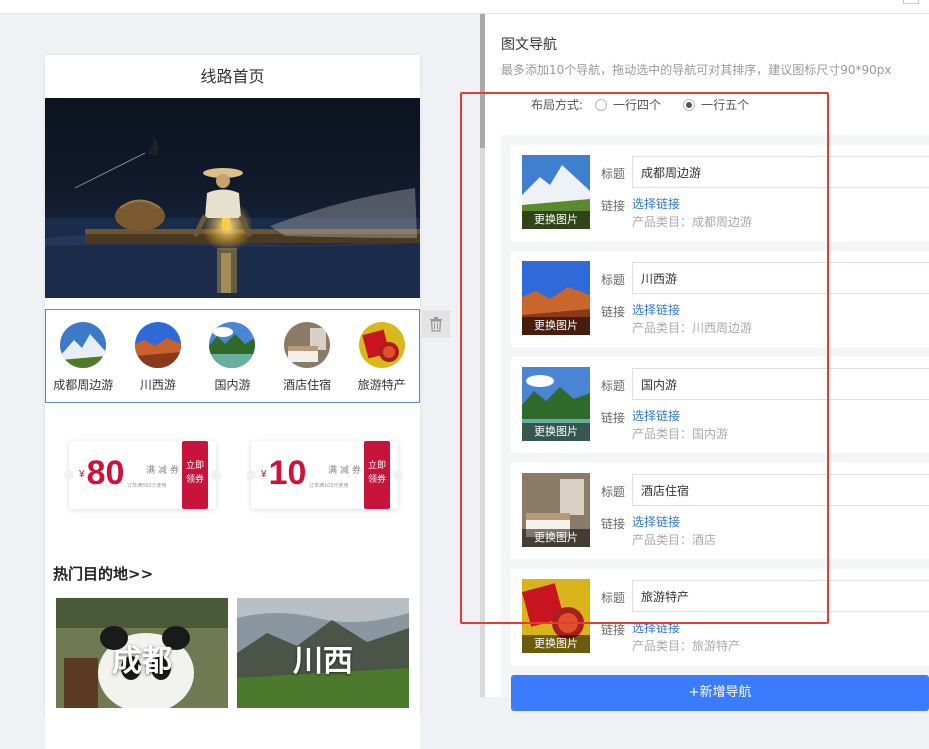 Image resolution: width=929 pixels, height=749 pixels. What do you see at coordinates (323, 661) in the screenshot?
I see `destination-city: 川西` at bounding box center [323, 661].